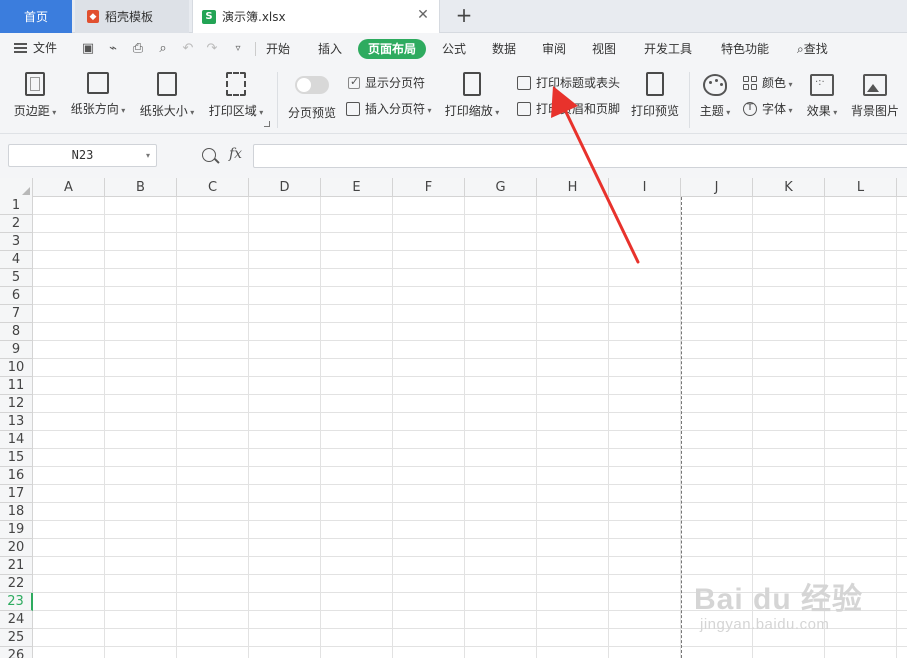 The width and height of the screenshot is (907, 658). Describe the element at coordinates (312, 96) in the screenshot. I see `page-break-preview-button: 分页预览` at that location.